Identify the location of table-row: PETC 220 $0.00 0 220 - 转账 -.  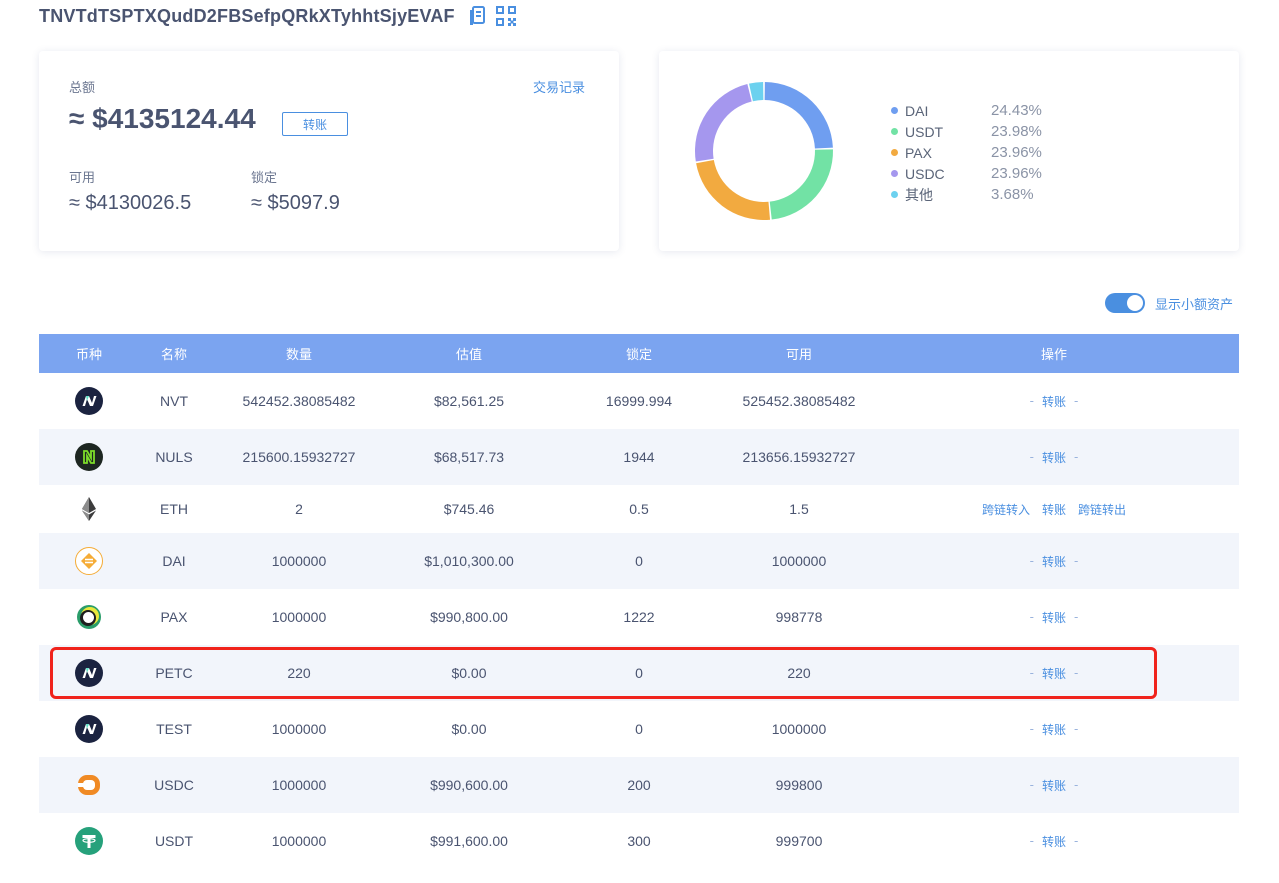
(639, 673).